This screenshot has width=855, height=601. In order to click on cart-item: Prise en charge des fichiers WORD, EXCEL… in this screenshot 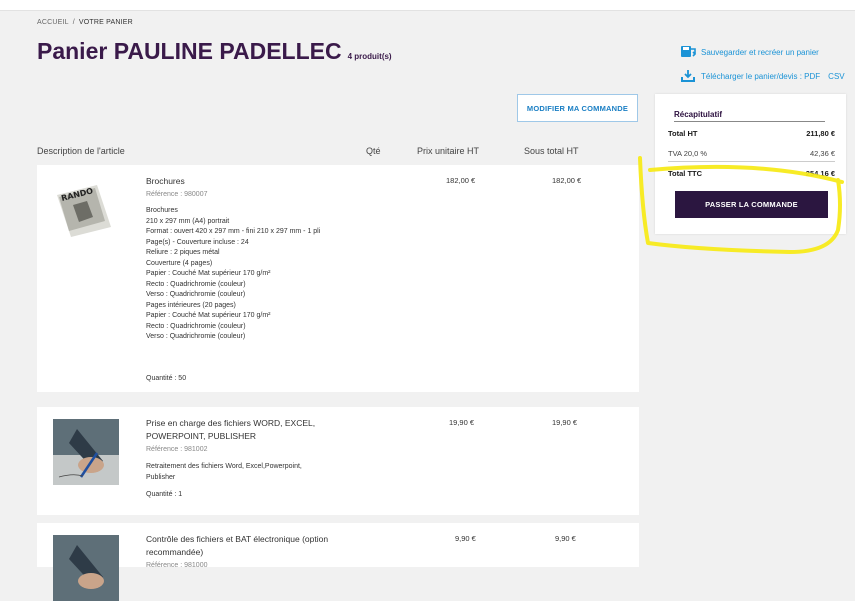, I will do `click(338, 461)`.